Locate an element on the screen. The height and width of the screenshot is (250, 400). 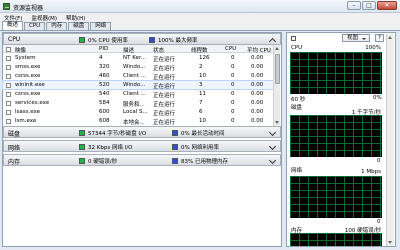
view-dropdown: 视图 is located at coordinates (356, 38).